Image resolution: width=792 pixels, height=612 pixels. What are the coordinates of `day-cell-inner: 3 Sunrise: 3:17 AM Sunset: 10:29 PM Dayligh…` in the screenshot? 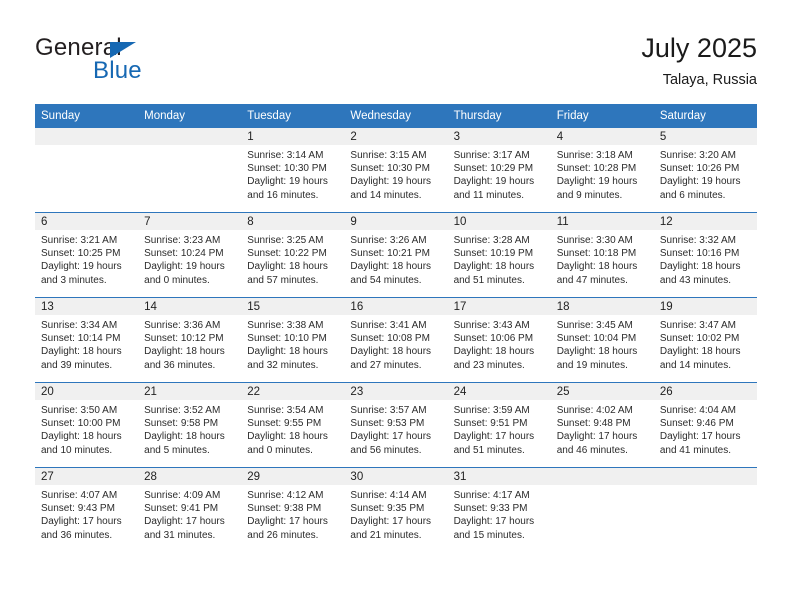 It's located at (499, 170).